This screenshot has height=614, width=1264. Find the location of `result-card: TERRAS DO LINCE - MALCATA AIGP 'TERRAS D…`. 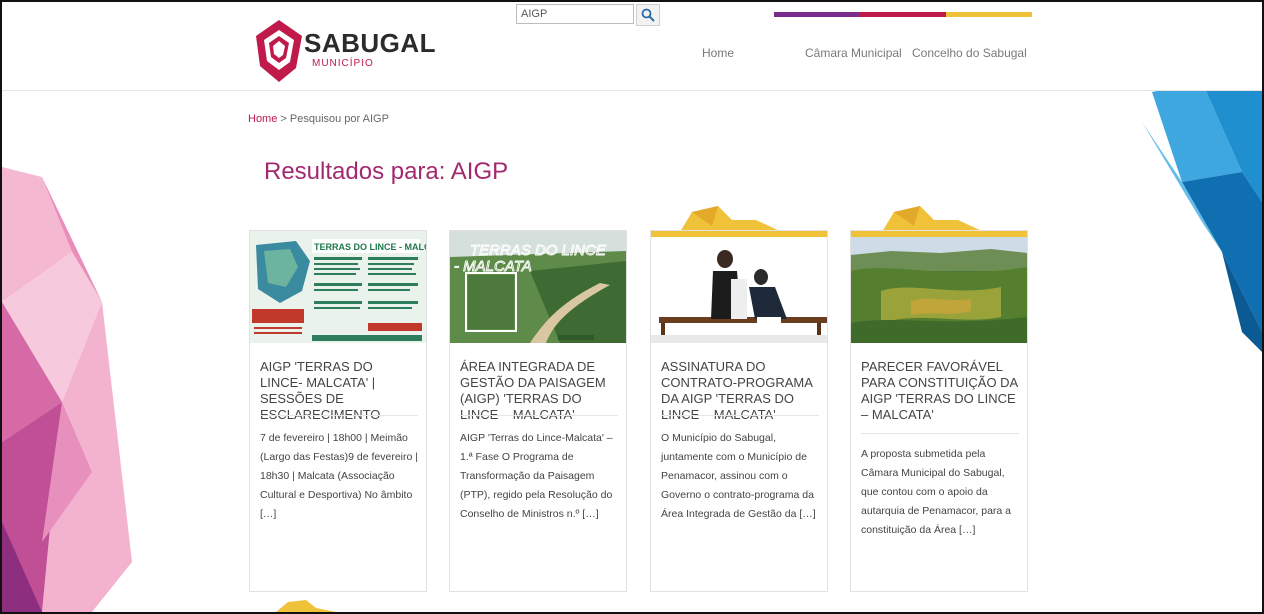

result-card: TERRAS DO LINCE - MALCATA AIGP 'TERRAS D… is located at coordinates (338, 411).